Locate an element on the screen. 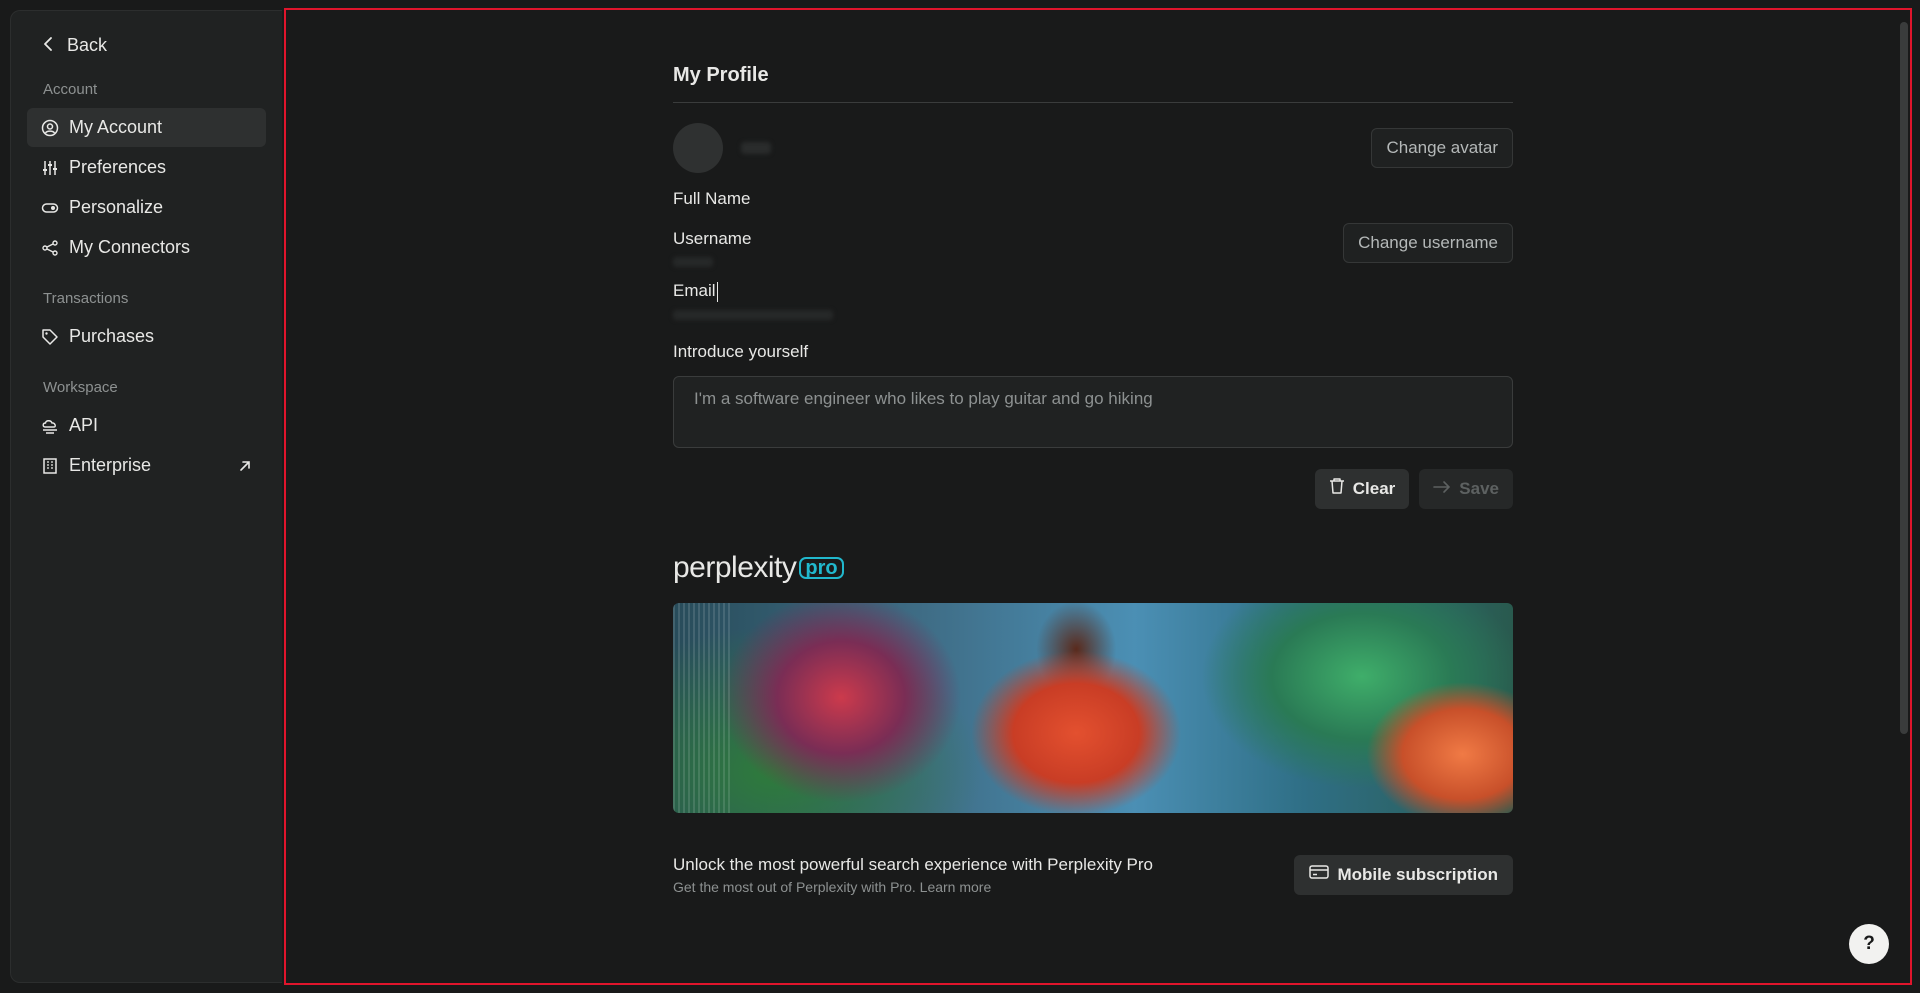 The height and width of the screenshot is (993, 1920). section-label-account: Account is located at coordinates (70, 89).